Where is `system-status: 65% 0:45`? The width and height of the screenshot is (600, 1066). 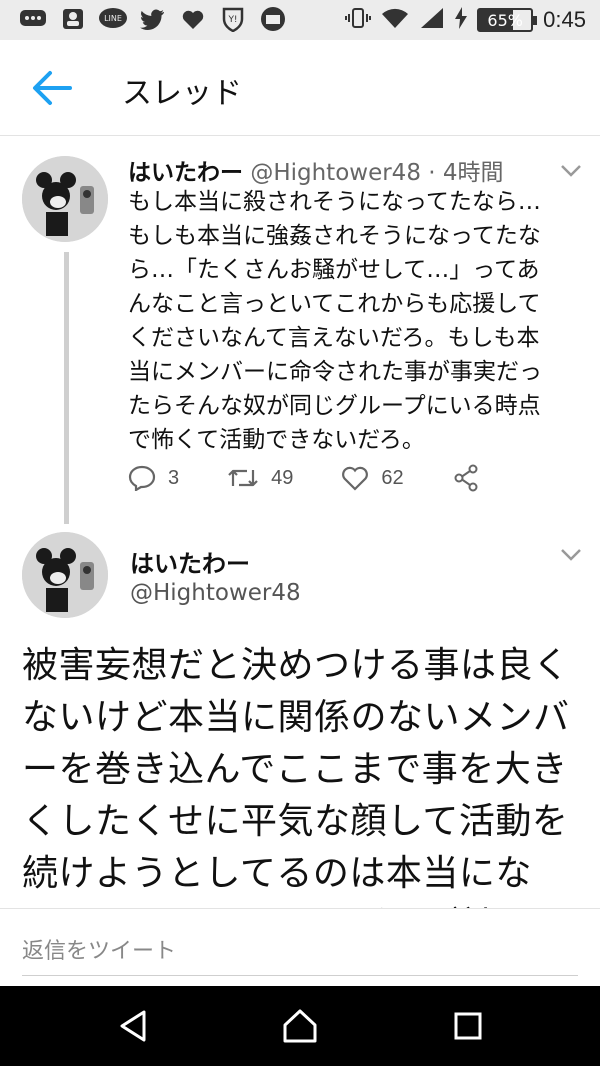
system-status: 65% 0:45 is located at coordinates (465, 20).